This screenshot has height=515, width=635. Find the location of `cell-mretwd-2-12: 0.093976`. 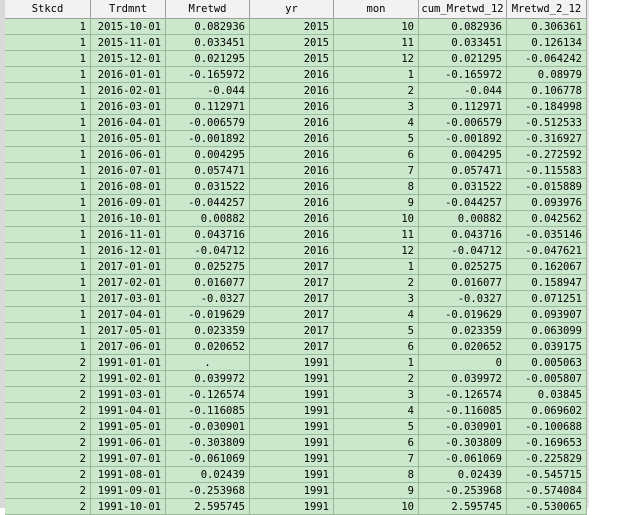

cell-mretwd-2-12: 0.093976 is located at coordinates (547, 203).